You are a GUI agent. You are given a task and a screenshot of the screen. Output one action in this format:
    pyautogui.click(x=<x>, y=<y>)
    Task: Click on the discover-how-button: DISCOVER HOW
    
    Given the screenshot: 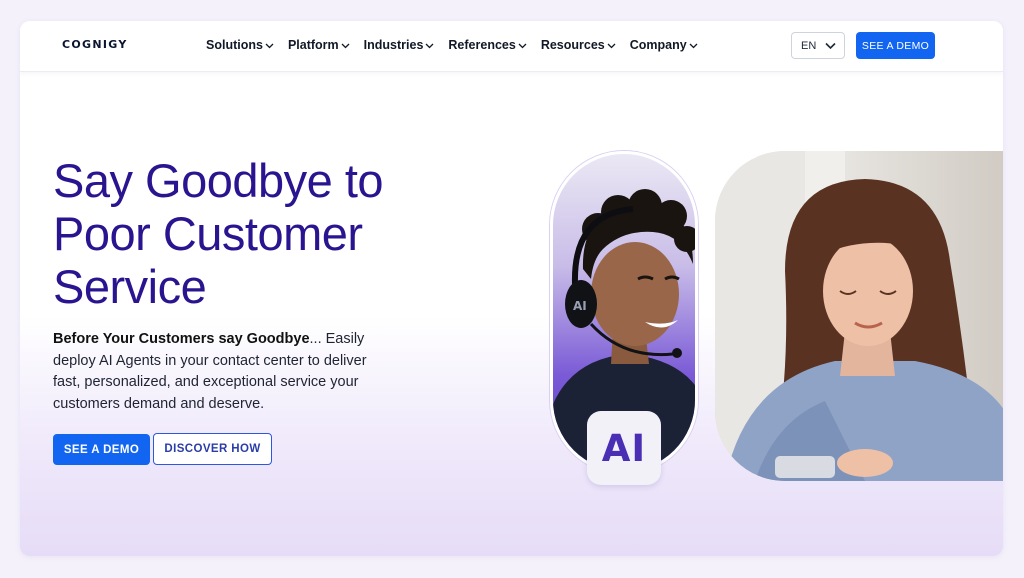 What is the action you would take?
    pyautogui.click(x=212, y=449)
    